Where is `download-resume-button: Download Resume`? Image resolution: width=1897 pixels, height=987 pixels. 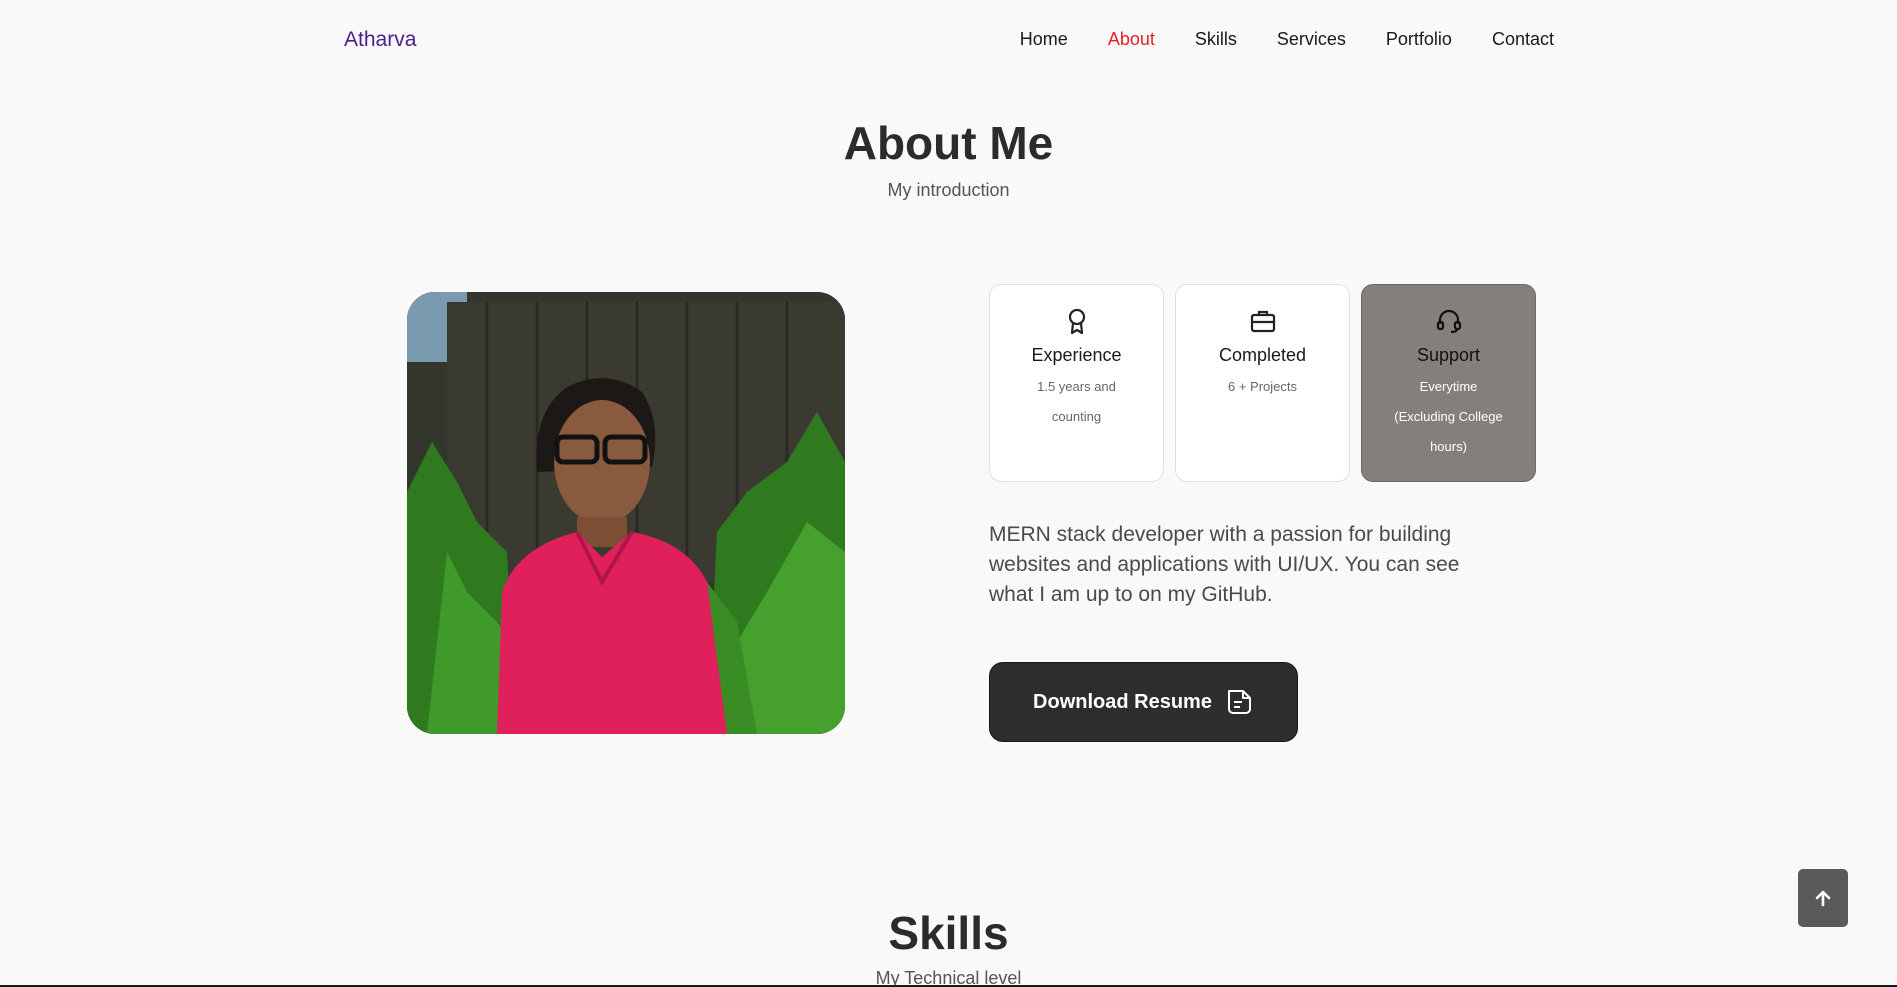
download-resume-button: Download Resume is located at coordinates (1143, 702).